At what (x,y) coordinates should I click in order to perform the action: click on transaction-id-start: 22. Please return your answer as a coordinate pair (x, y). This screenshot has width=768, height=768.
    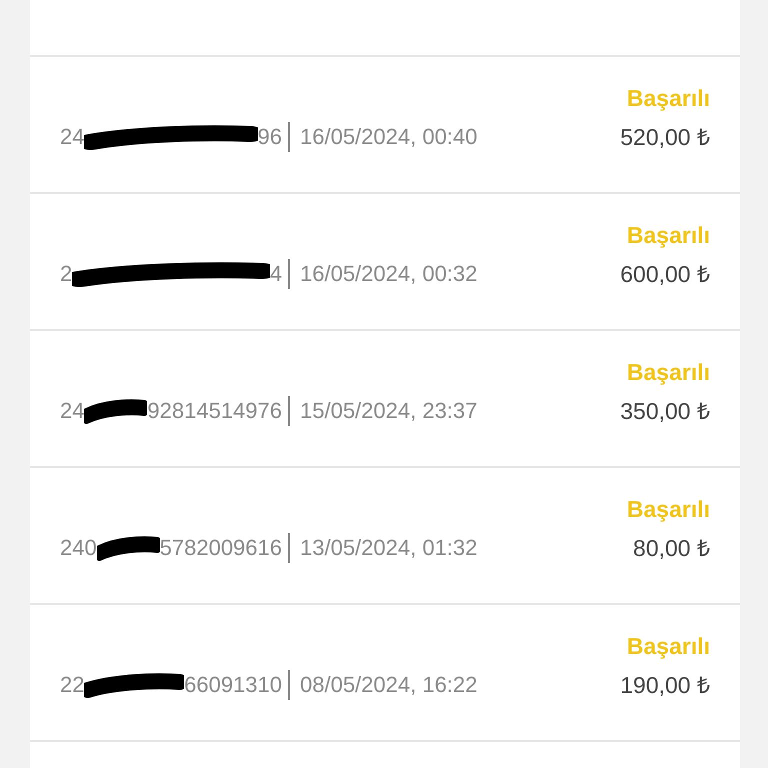
    Looking at the image, I should click on (72, 685).